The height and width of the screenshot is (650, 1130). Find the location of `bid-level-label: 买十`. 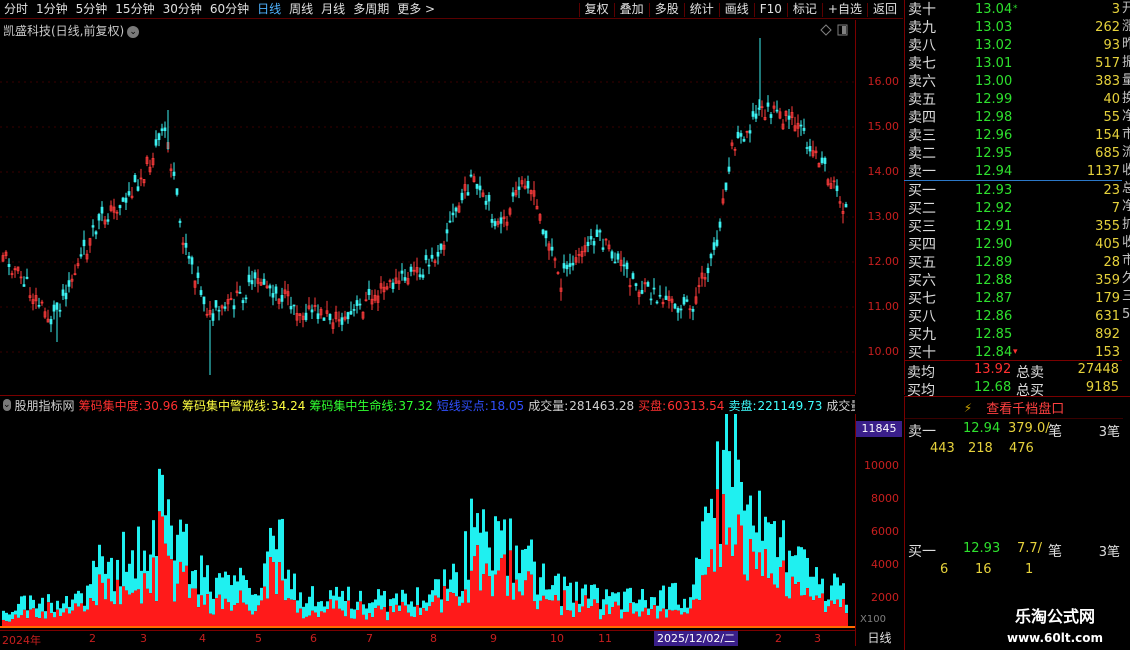

bid-level-label: 买十 is located at coordinates (922, 353).